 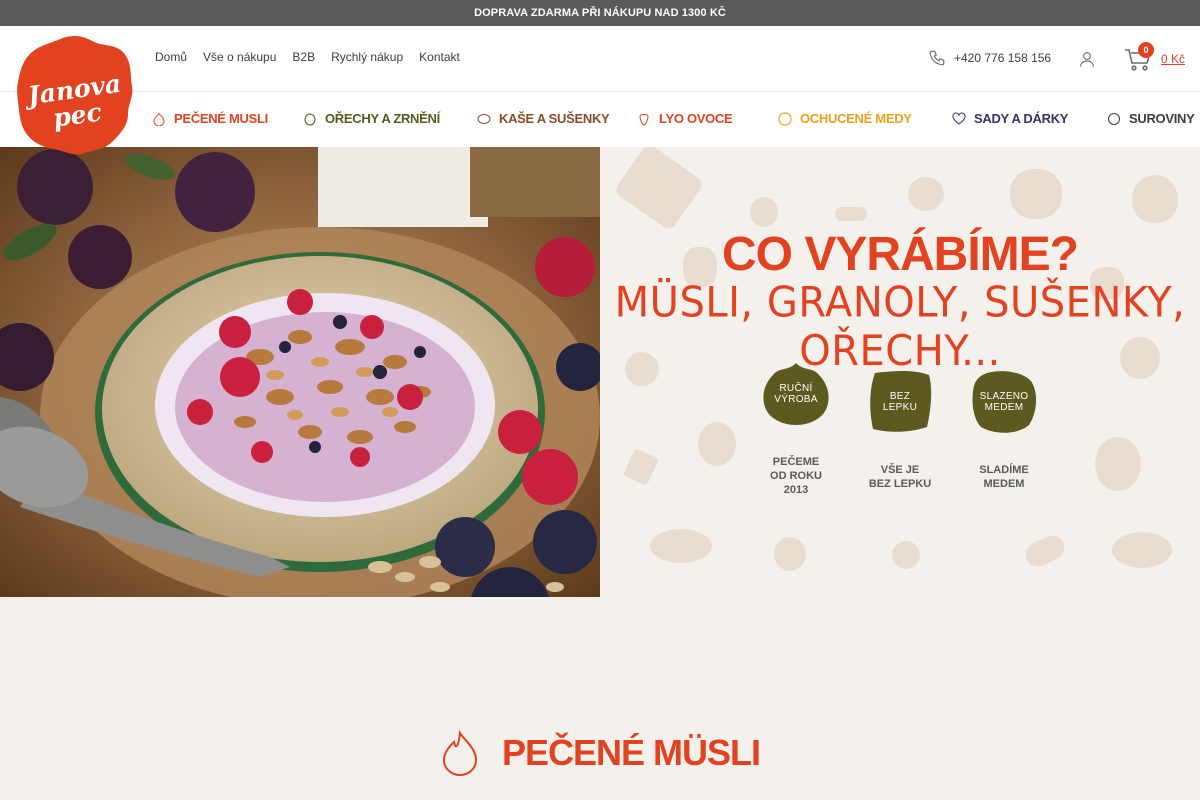 I want to click on site-logo: Janova pec, so click(x=75, y=95).